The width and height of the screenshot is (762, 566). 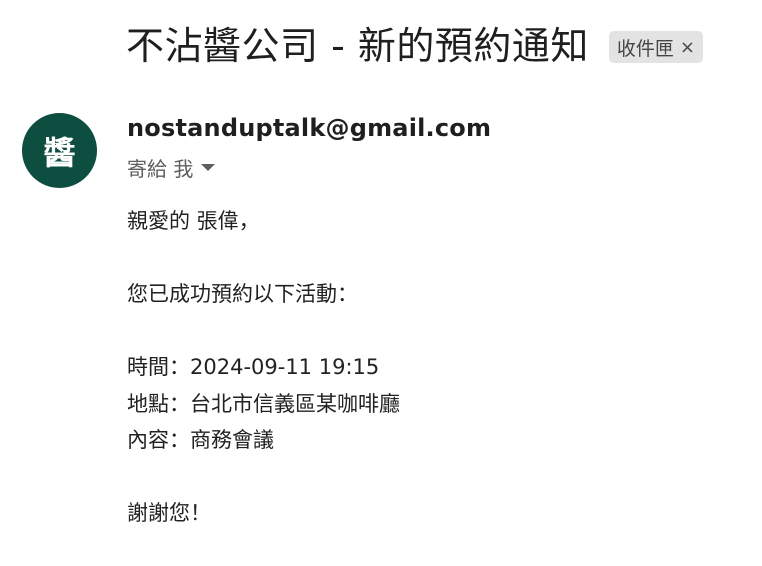 I want to click on body-time: 時間：2024-09-11 19:15, so click(x=253, y=367).